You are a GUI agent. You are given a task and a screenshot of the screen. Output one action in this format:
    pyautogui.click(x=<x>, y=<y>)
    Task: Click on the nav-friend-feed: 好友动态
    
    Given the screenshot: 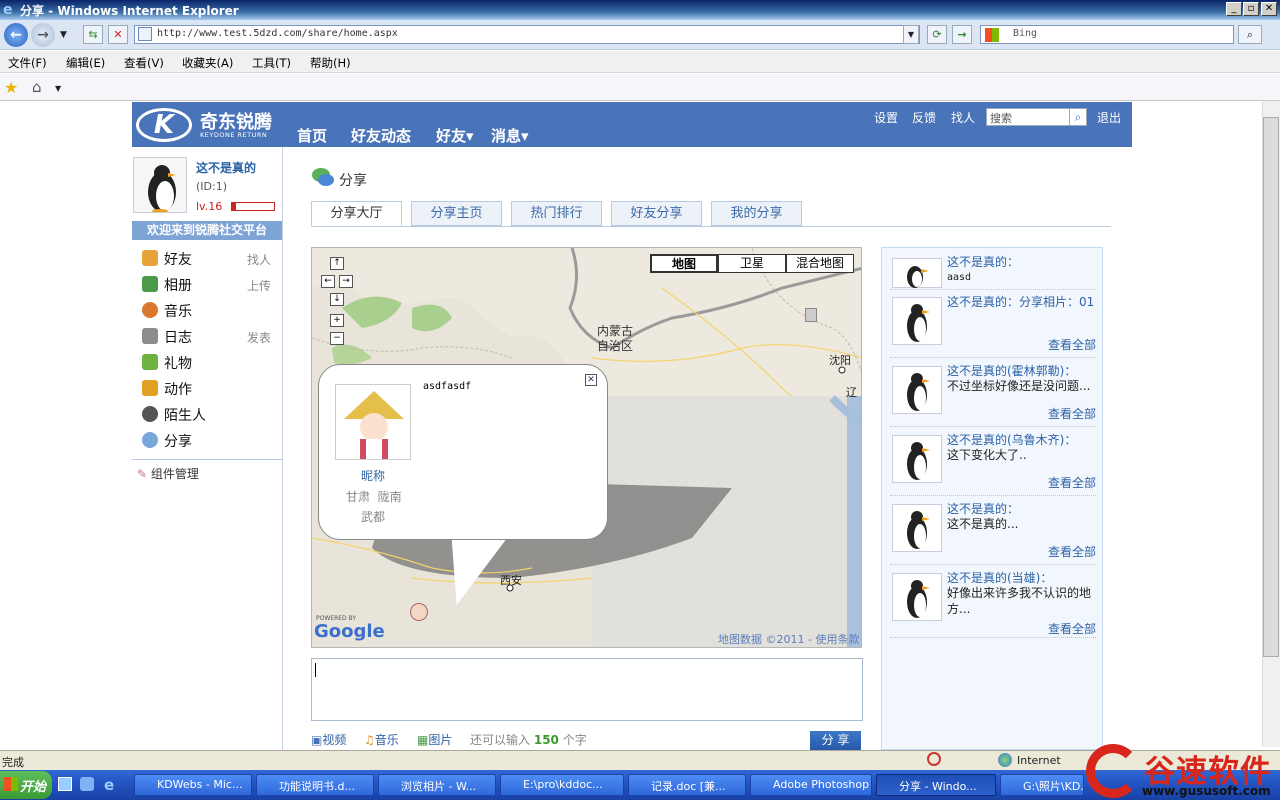 What is the action you would take?
    pyautogui.click(x=381, y=135)
    